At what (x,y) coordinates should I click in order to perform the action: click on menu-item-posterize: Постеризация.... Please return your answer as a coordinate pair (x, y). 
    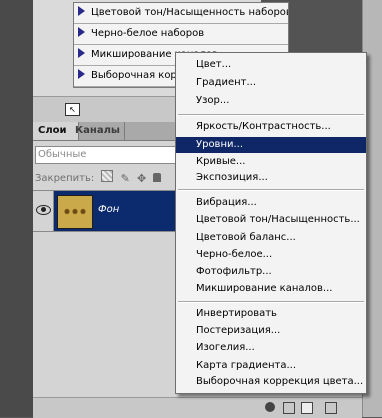
    Looking at the image, I should click on (271, 331).